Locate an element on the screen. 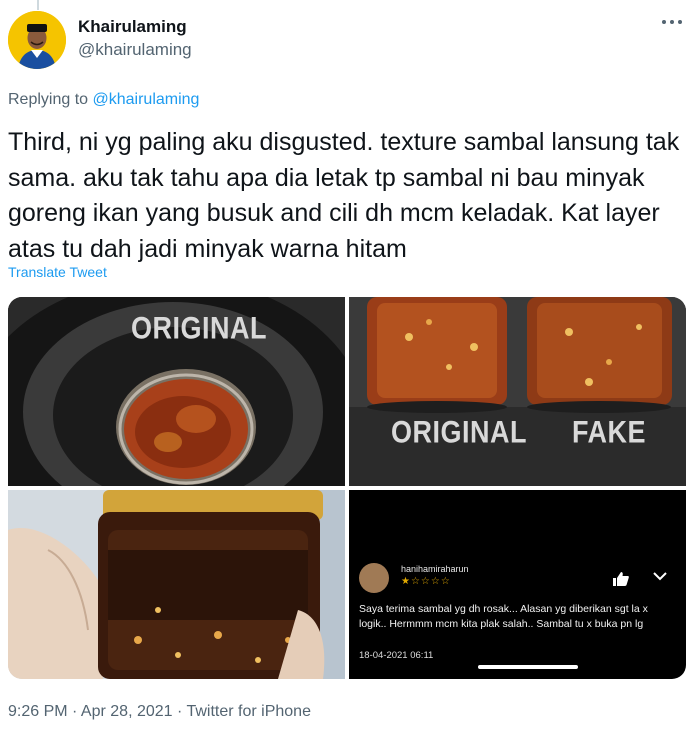 Image resolution: width=694 pixels, height=736 pixels. photo-comparison-image is located at coordinates (517, 391).